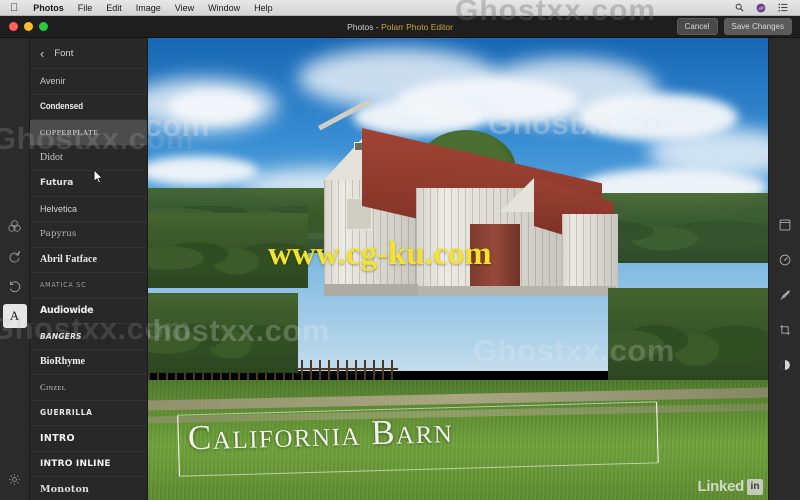 This screenshot has width=800, height=500. Describe the element at coordinates (783, 7) in the screenshot. I see `control-center-icon` at that location.